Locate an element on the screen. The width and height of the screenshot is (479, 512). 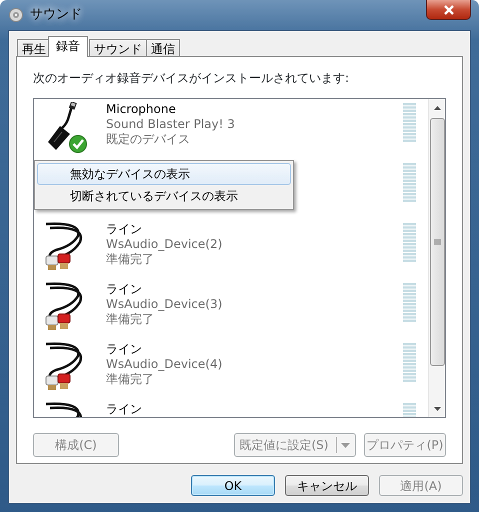
tab: サウンド is located at coordinates (118, 48).